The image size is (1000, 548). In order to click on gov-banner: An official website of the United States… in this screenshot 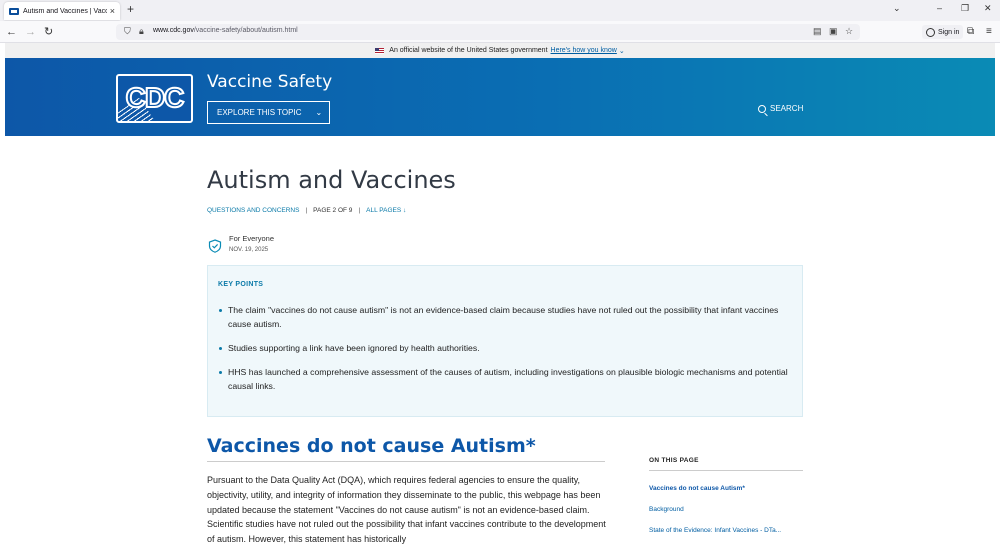, I will do `click(500, 50)`.